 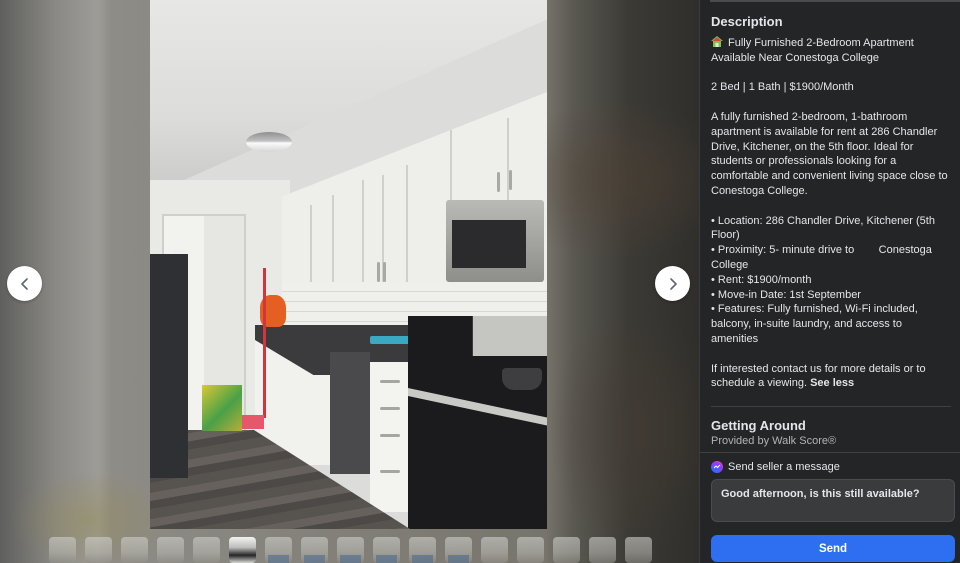 I want to click on see-less-link: See less, so click(x=832, y=383).